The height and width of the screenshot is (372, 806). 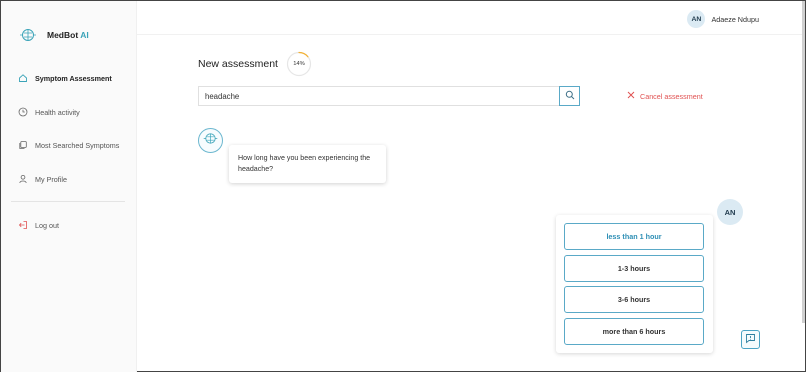 What do you see at coordinates (23, 112) in the screenshot?
I see `clock-icon` at bounding box center [23, 112].